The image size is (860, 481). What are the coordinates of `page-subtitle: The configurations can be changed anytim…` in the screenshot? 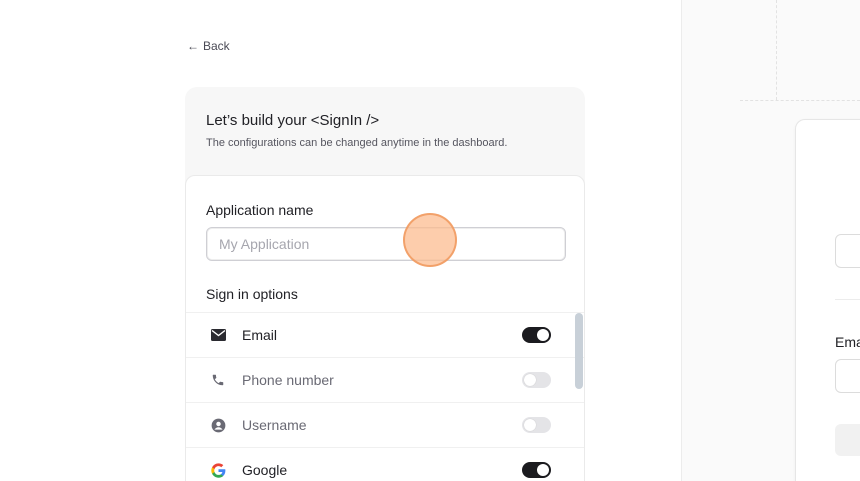 It's located at (357, 143).